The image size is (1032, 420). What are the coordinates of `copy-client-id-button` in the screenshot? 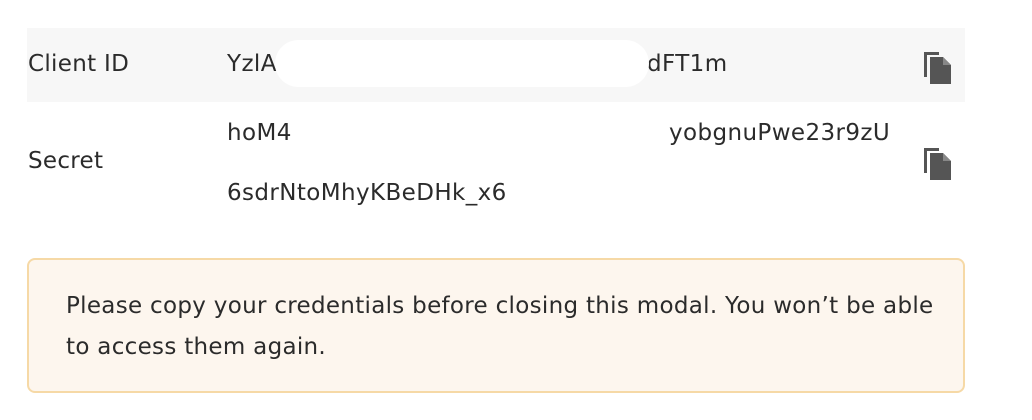 It's located at (938, 67).